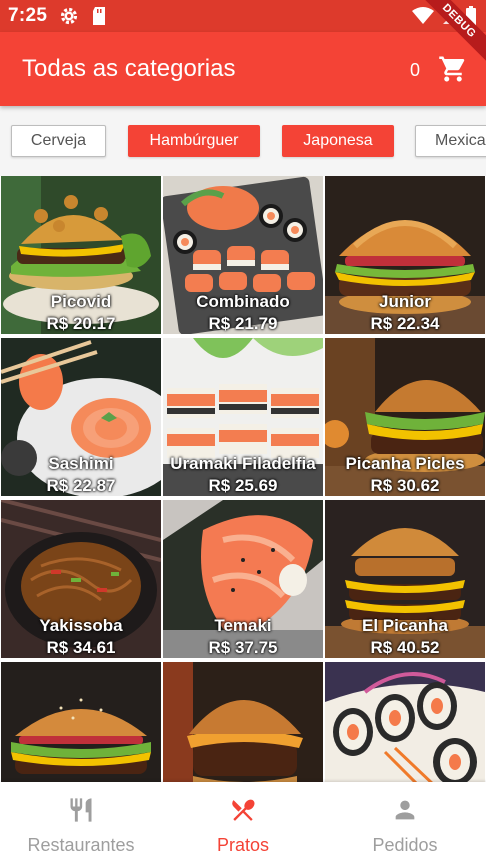 Image resolution: width=486 pixels, height=864 pixels. Describe the element at coordinates (58, 141) in the screenshot. I see `category-chip-cerveja: Cerveja` at that location.